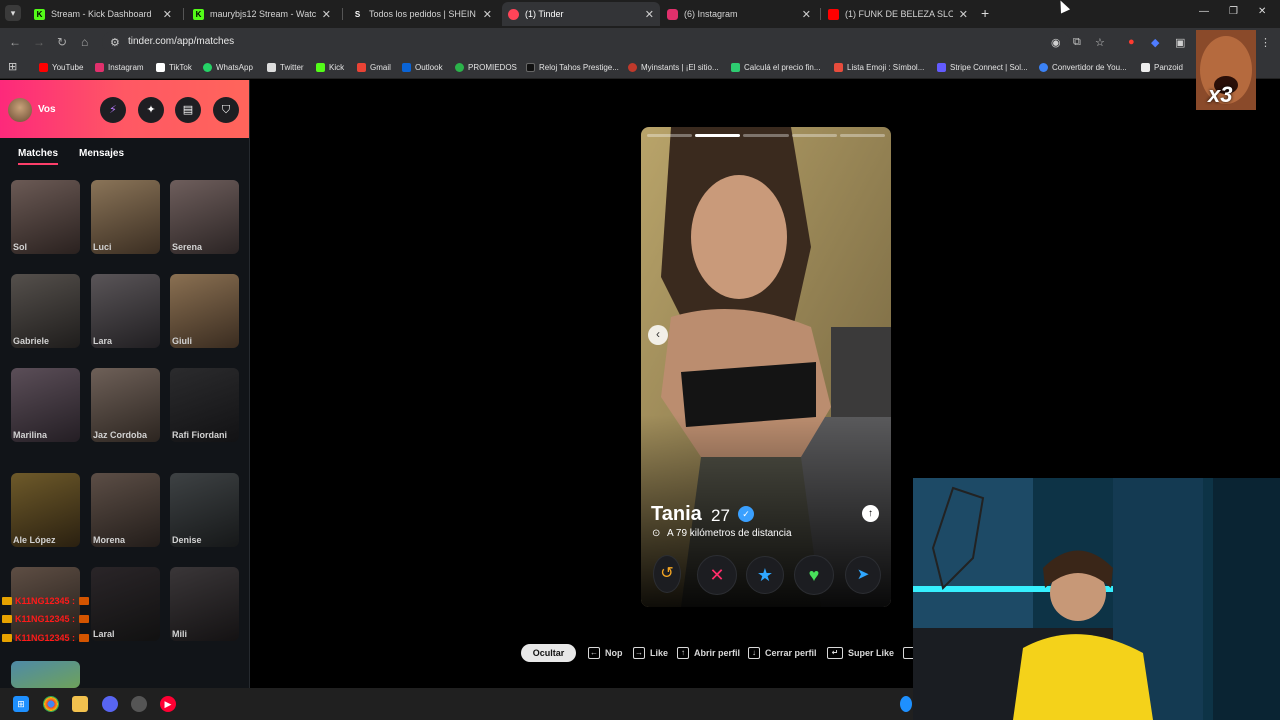 The width and height of the screenshot is (1280, 720). I want to click on site-info-icon: ⚙, so click(115, 42).